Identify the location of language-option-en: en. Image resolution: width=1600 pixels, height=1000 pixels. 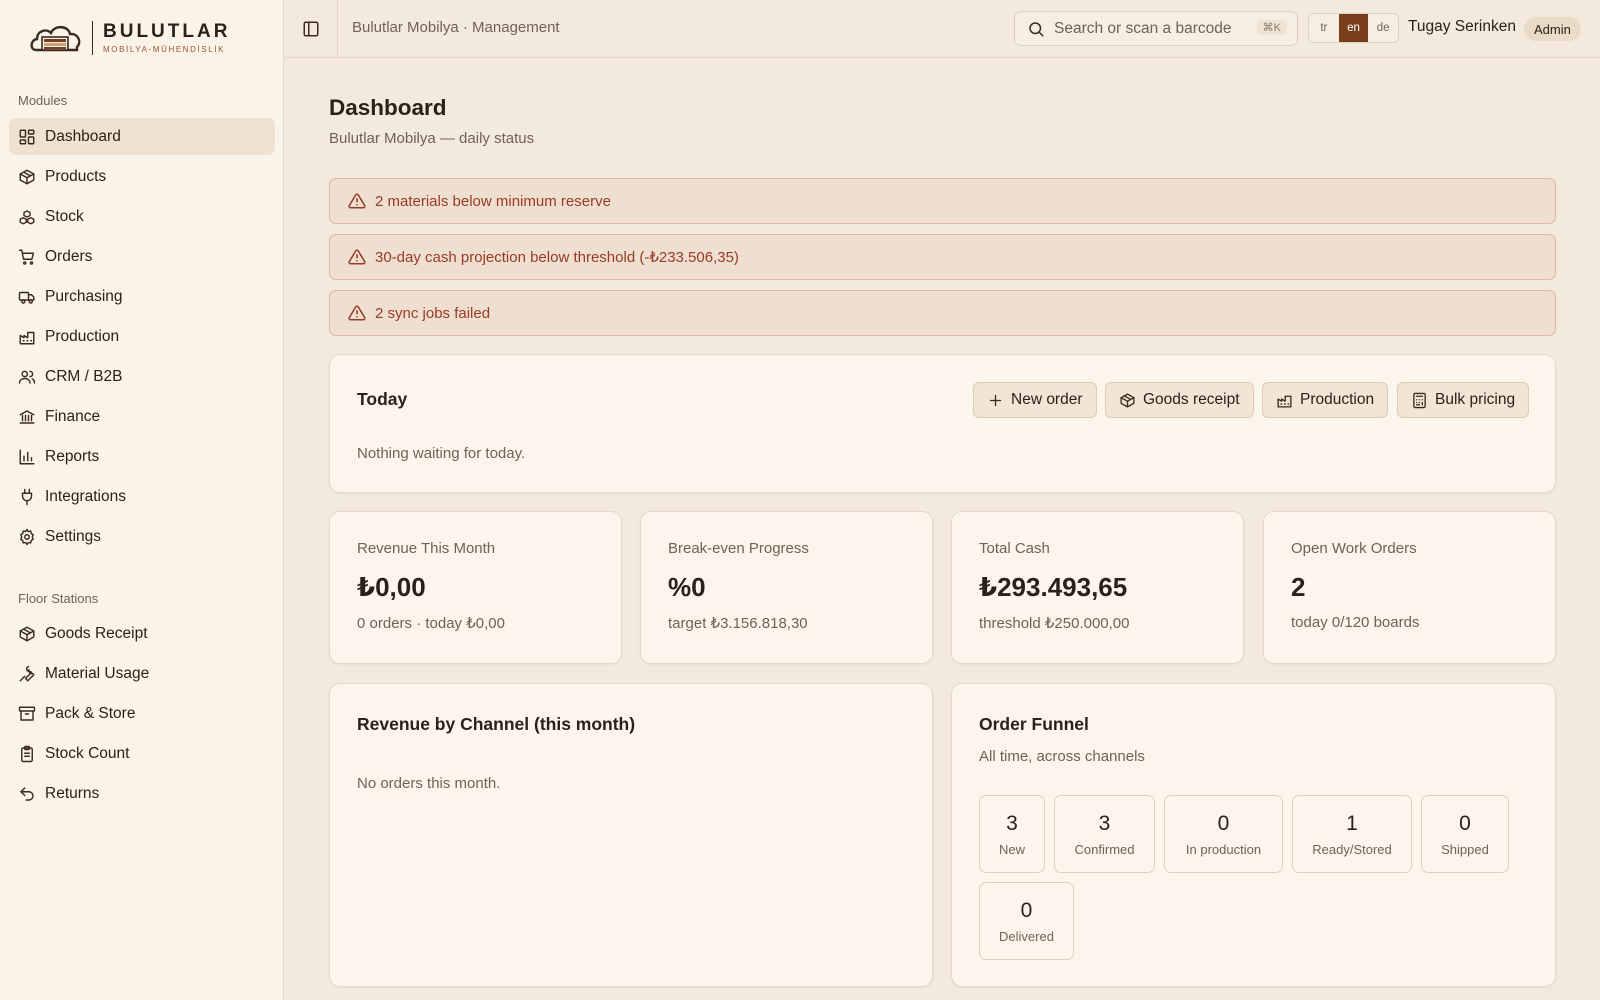
(1353, 28).